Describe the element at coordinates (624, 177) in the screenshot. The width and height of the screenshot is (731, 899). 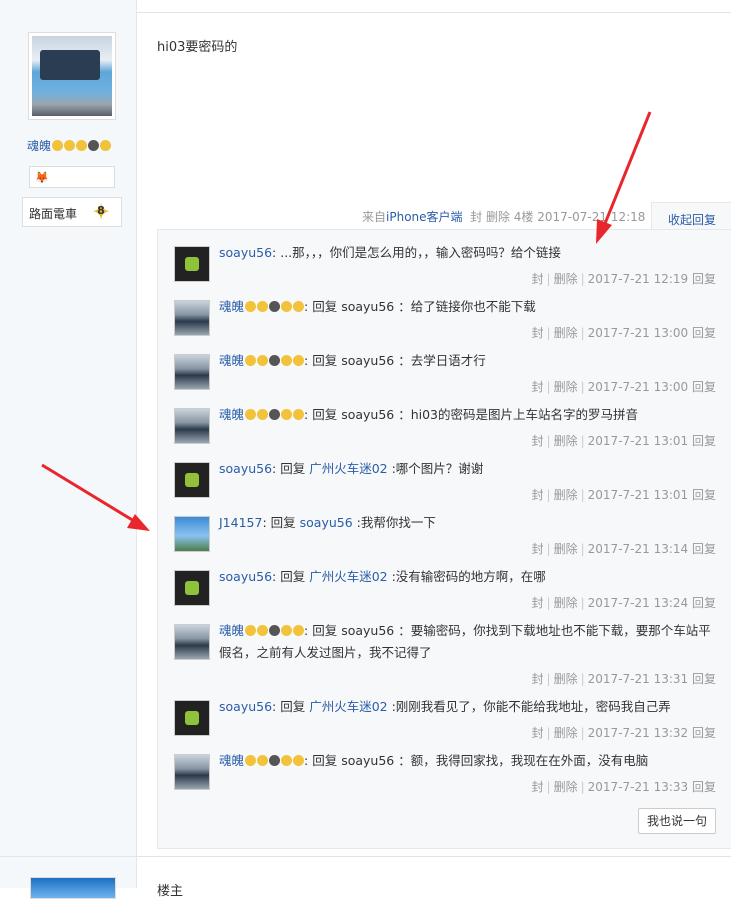
I see `arrow-top` at that location.